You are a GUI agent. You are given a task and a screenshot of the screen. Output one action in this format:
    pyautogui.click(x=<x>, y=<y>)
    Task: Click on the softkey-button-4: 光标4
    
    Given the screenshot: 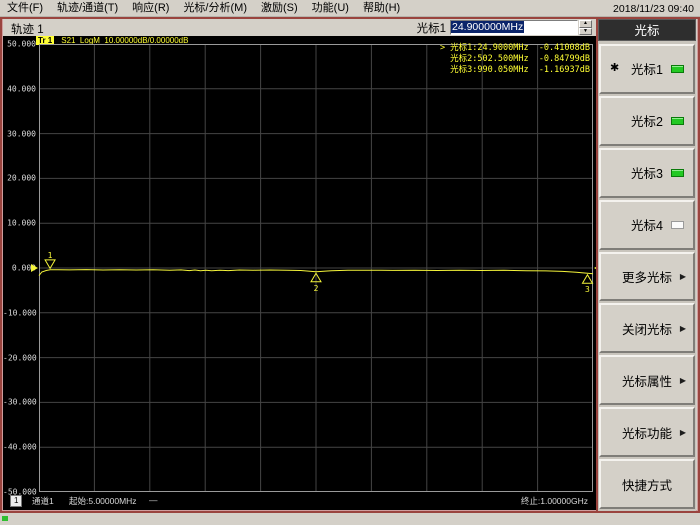 What is the action you would take?
    pyautogui.click(x=647, y=224)
    